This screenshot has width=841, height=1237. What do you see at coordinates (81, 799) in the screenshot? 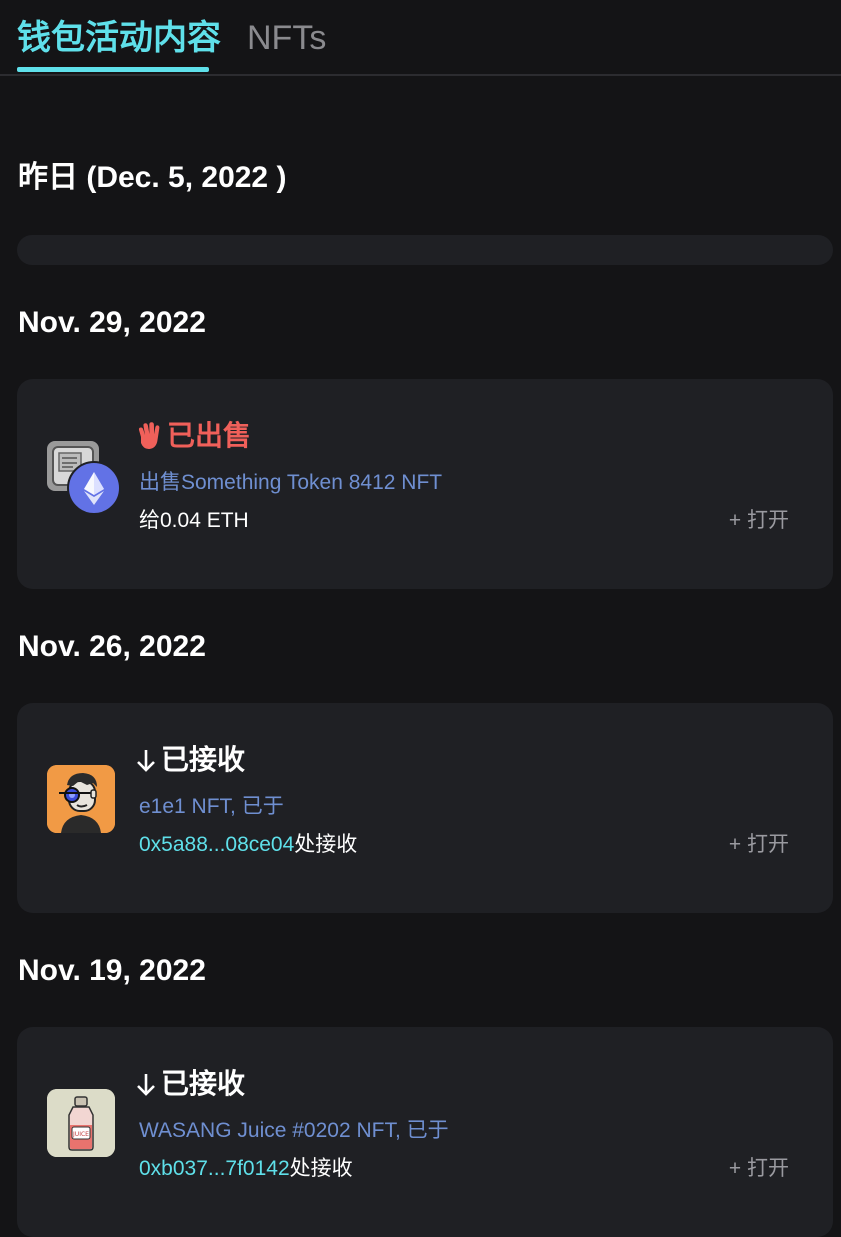
I see `nft-thumbnail` at bounding box center [81, 799].